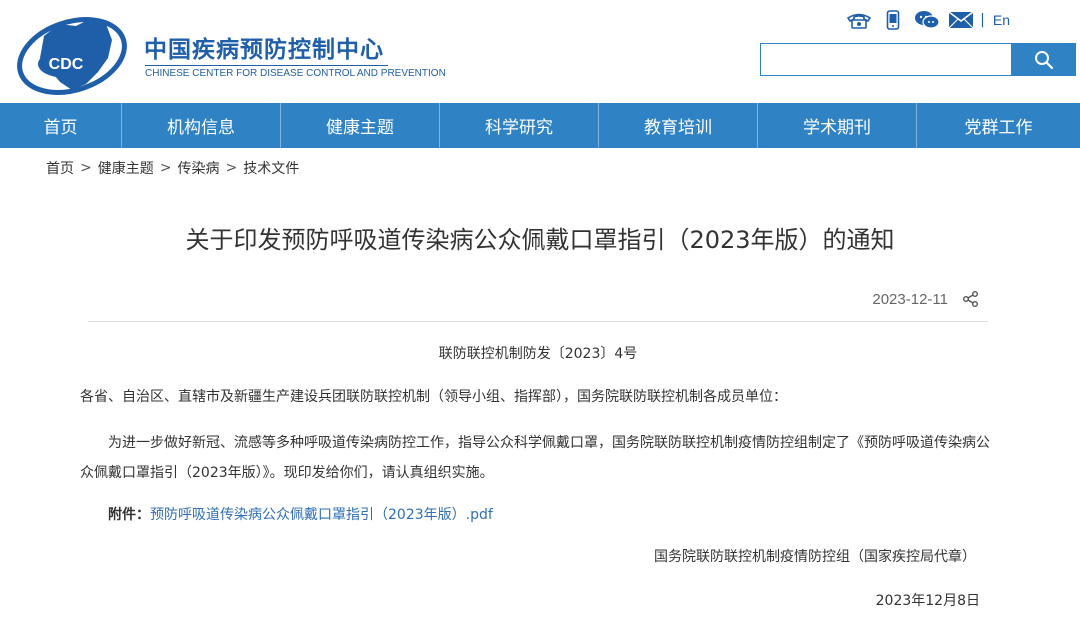 The width and height of the screenshot is (1080, 619). What do you see at coordinates (264, 47) in the screenshot?
I see `site-title: 中国疾病预防控制中心` at bounding box center [264, 47].